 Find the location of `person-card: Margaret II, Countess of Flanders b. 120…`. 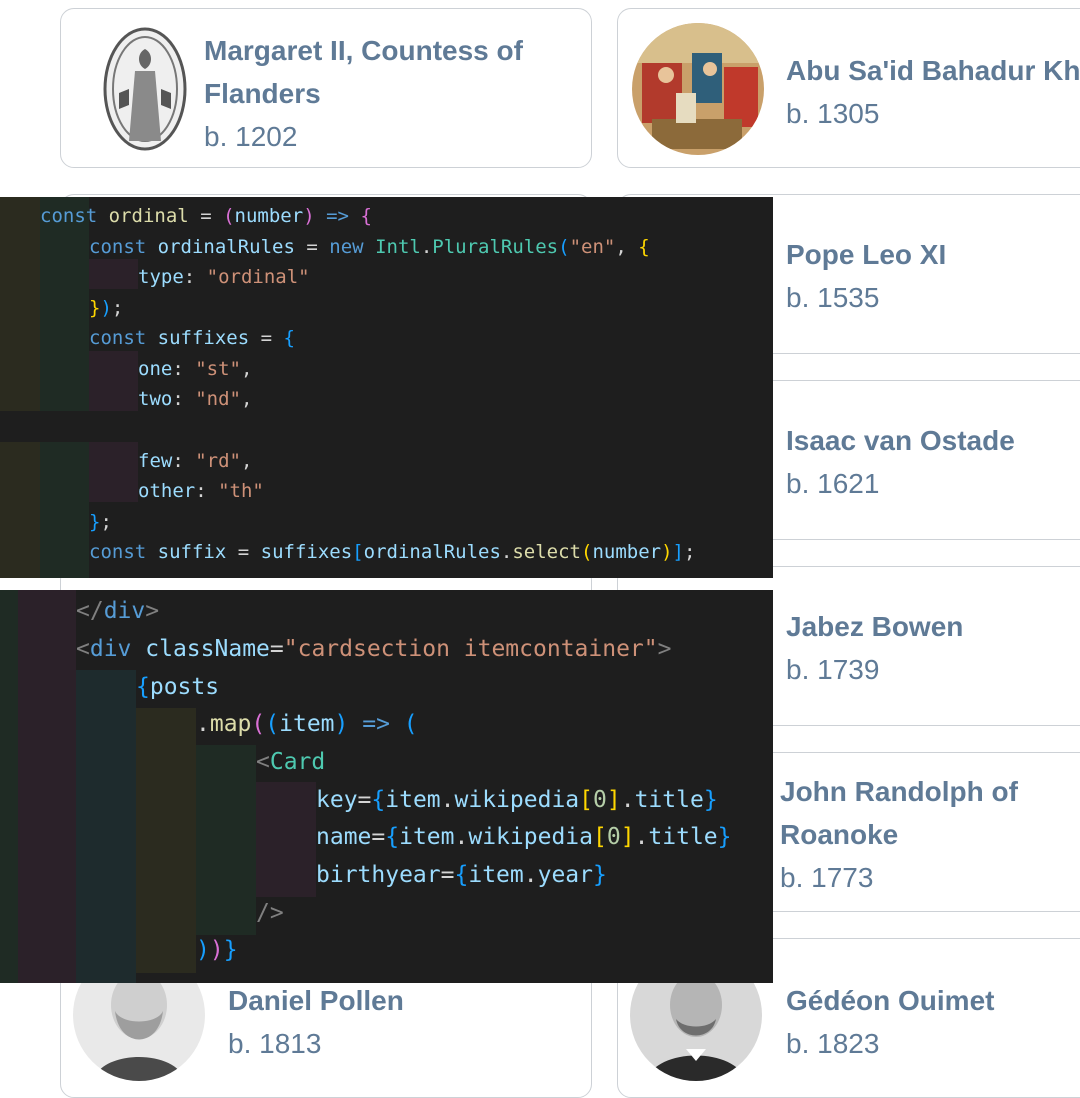

person-card: Margaret II, Countess of Flanders b. 120… is located at coordinates (326, 88).